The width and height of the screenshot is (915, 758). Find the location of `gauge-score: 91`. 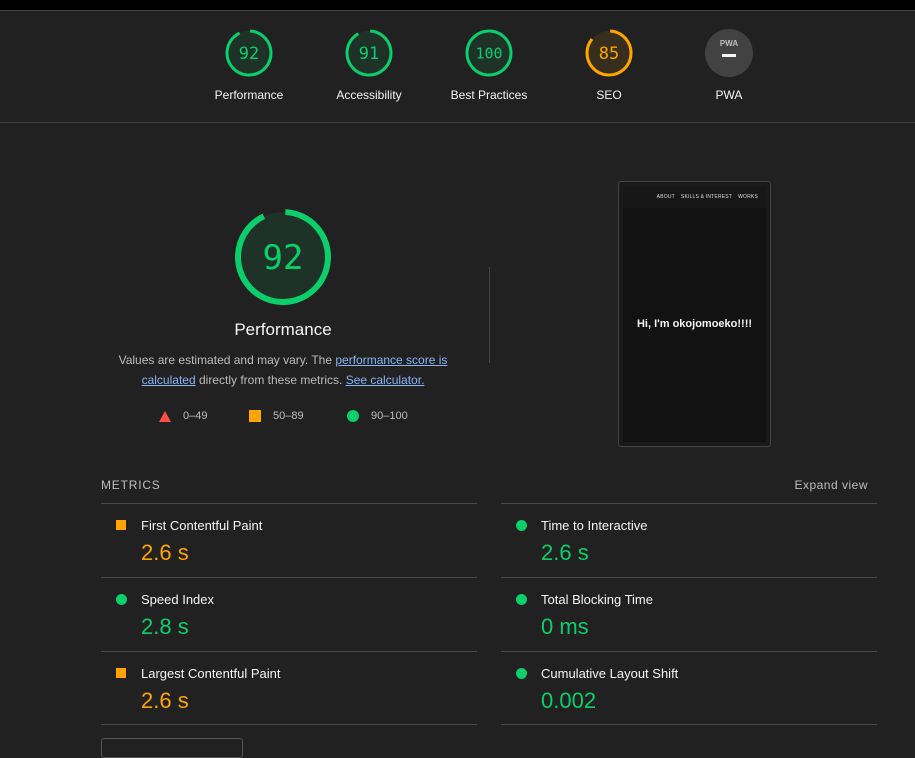

gauge-score: 91 is located at coordinates (369, 54).